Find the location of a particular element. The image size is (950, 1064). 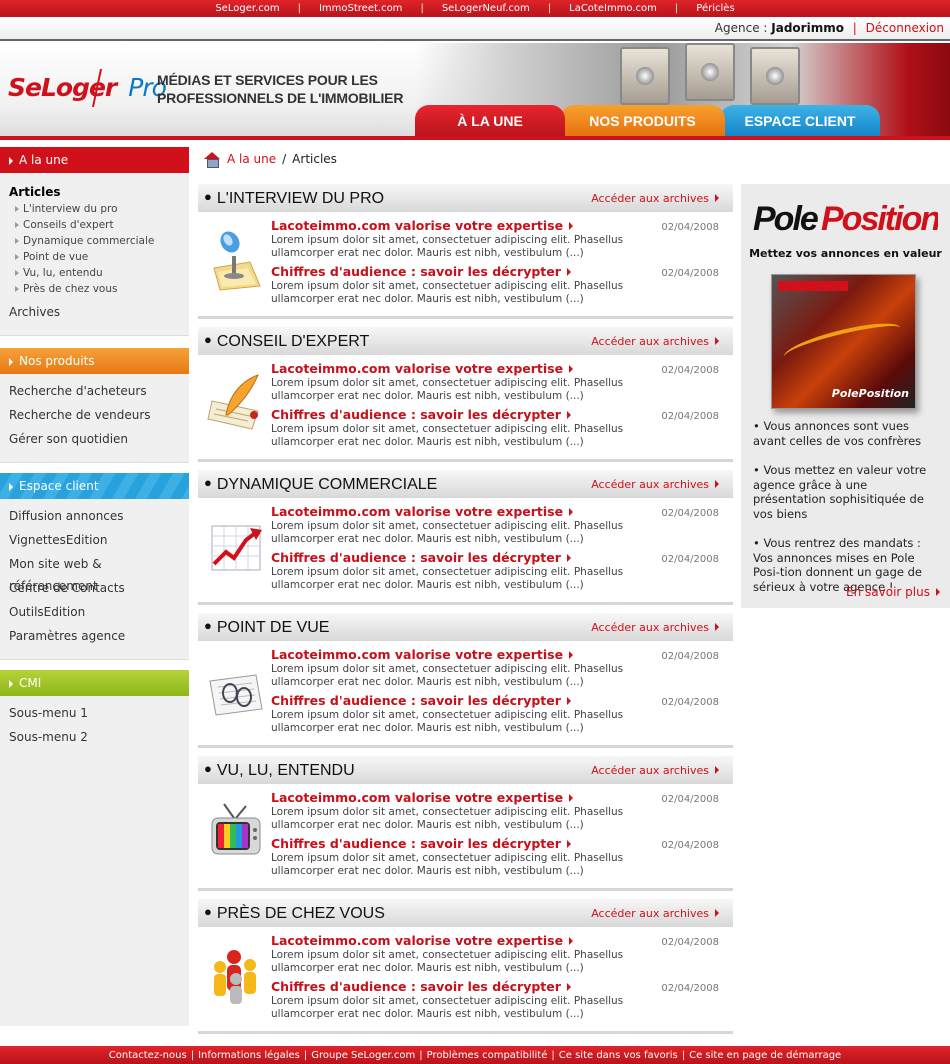

sidebar-item-parametres-agence: Paramètres agence is located at coordinates (99, 637).